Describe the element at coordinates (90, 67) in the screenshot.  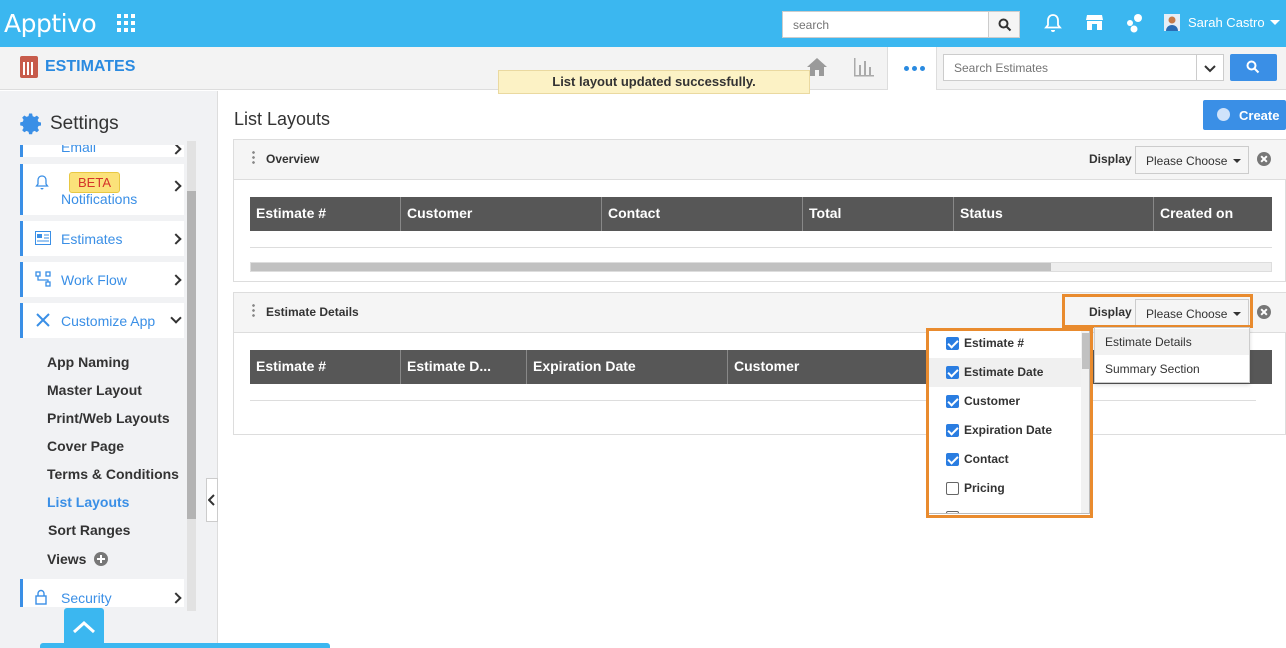
I see `app-title: ESTIMATES` at that location.